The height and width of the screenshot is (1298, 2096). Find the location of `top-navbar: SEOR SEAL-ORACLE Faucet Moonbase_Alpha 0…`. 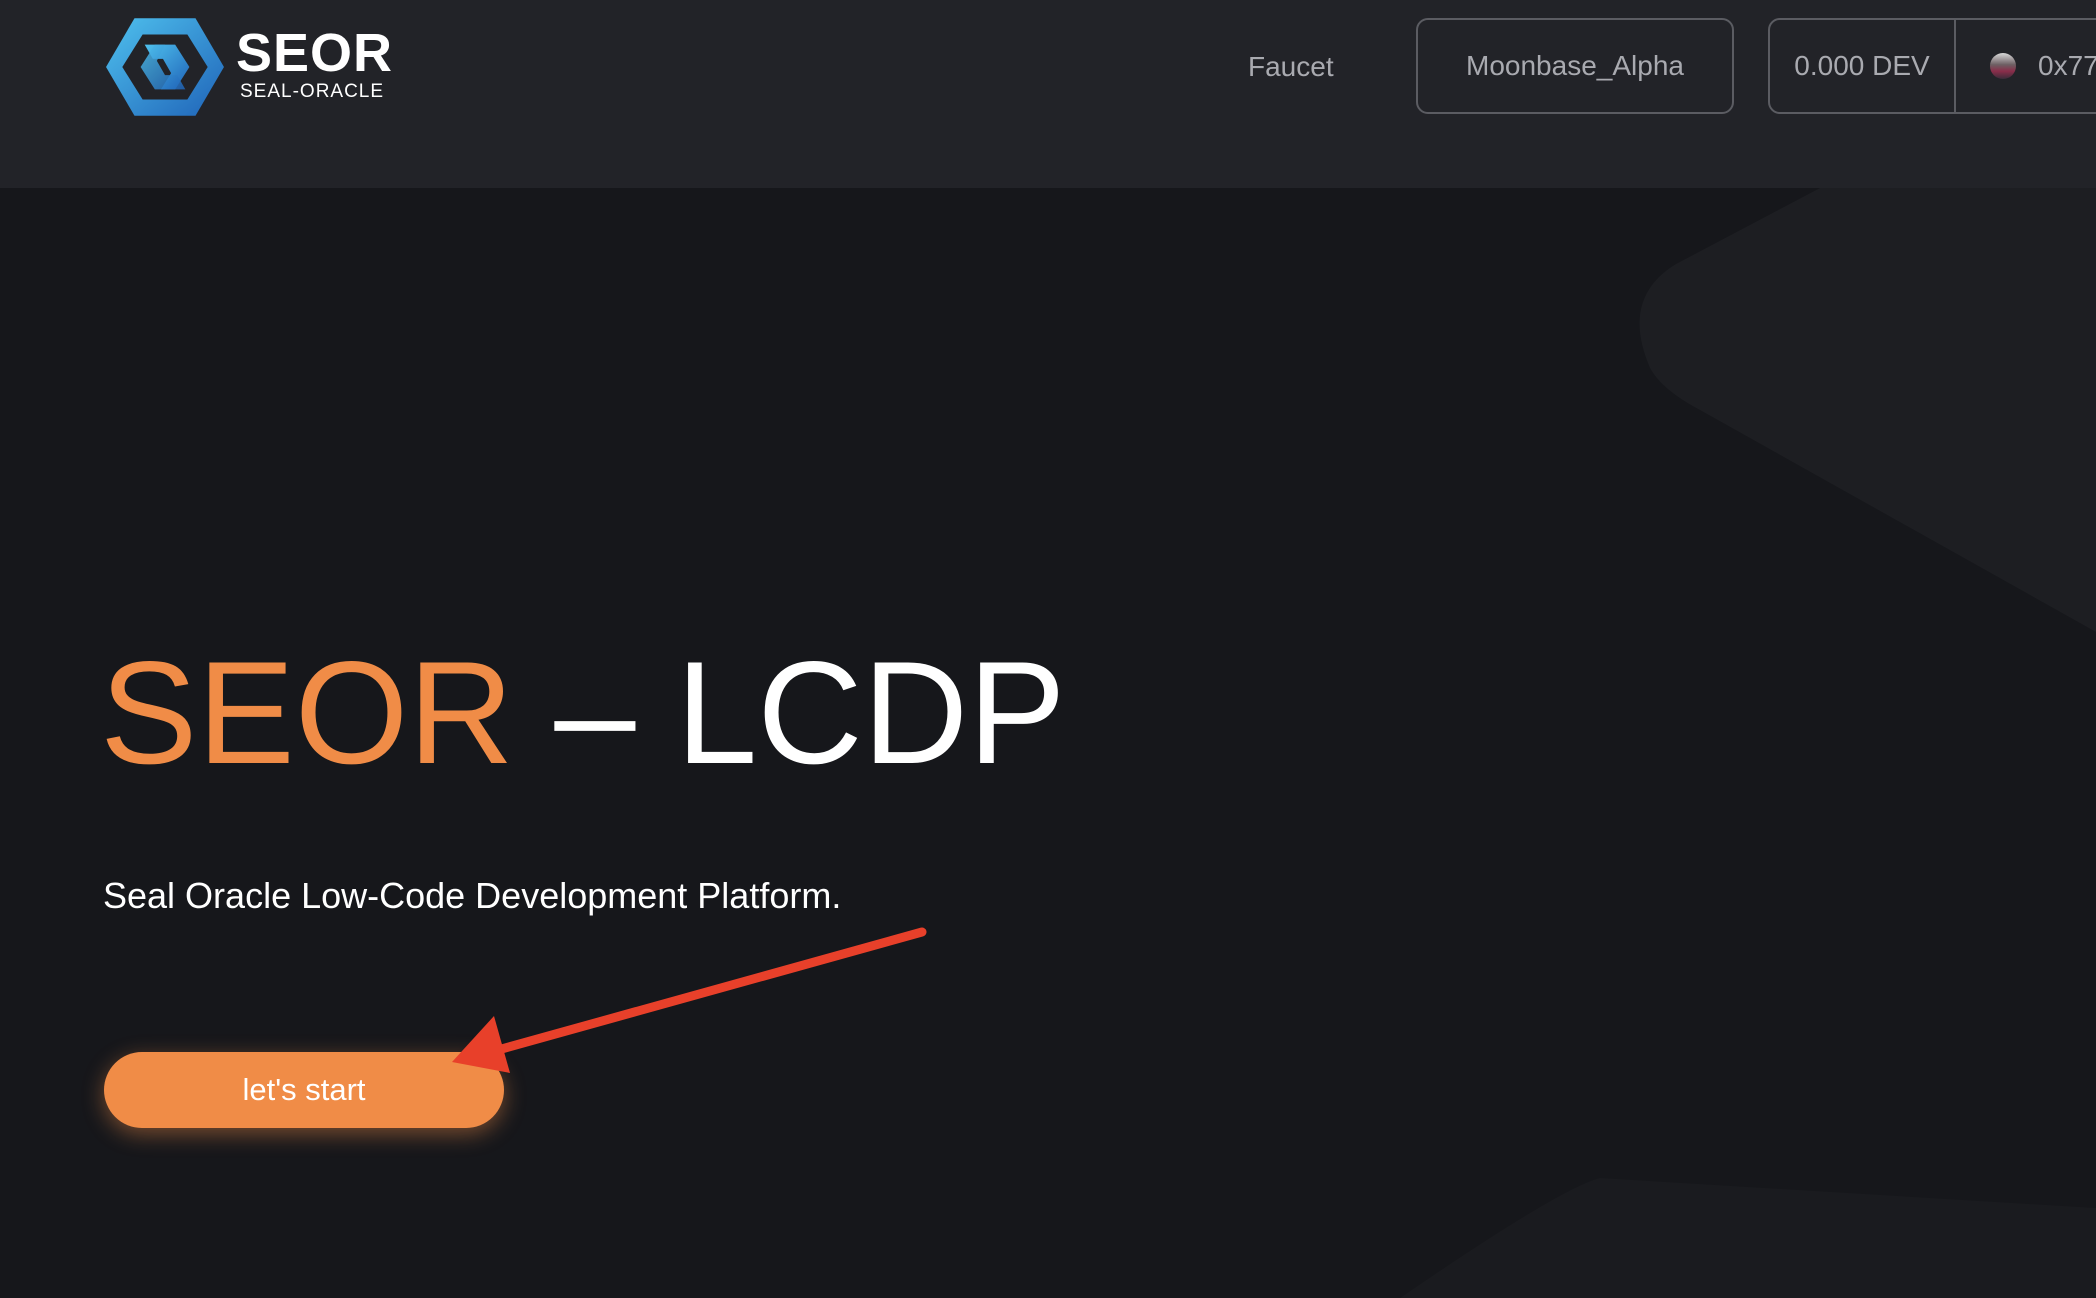

top-navbar: SEOR SEAL-ORACLE Faucet Moonbase_Alpha 0… is located at coordinates (1048, 94).